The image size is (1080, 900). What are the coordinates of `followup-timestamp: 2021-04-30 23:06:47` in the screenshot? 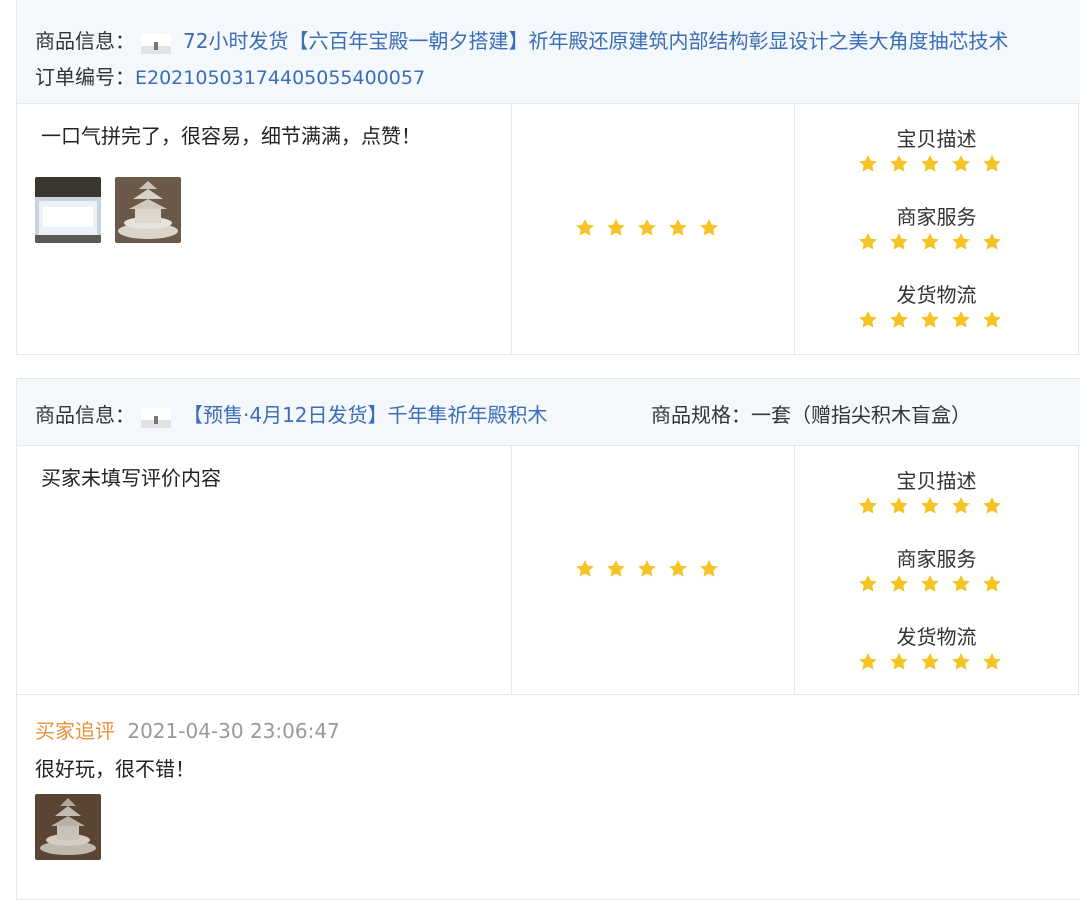 It's located at (233, 731).